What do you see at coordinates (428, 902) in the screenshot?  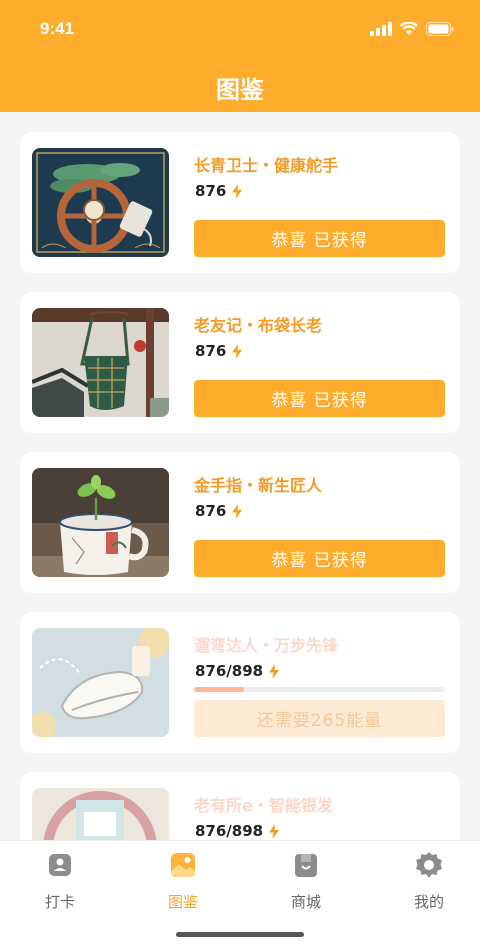 I see `tab-label: 我的` at bounding box center [428, 902].